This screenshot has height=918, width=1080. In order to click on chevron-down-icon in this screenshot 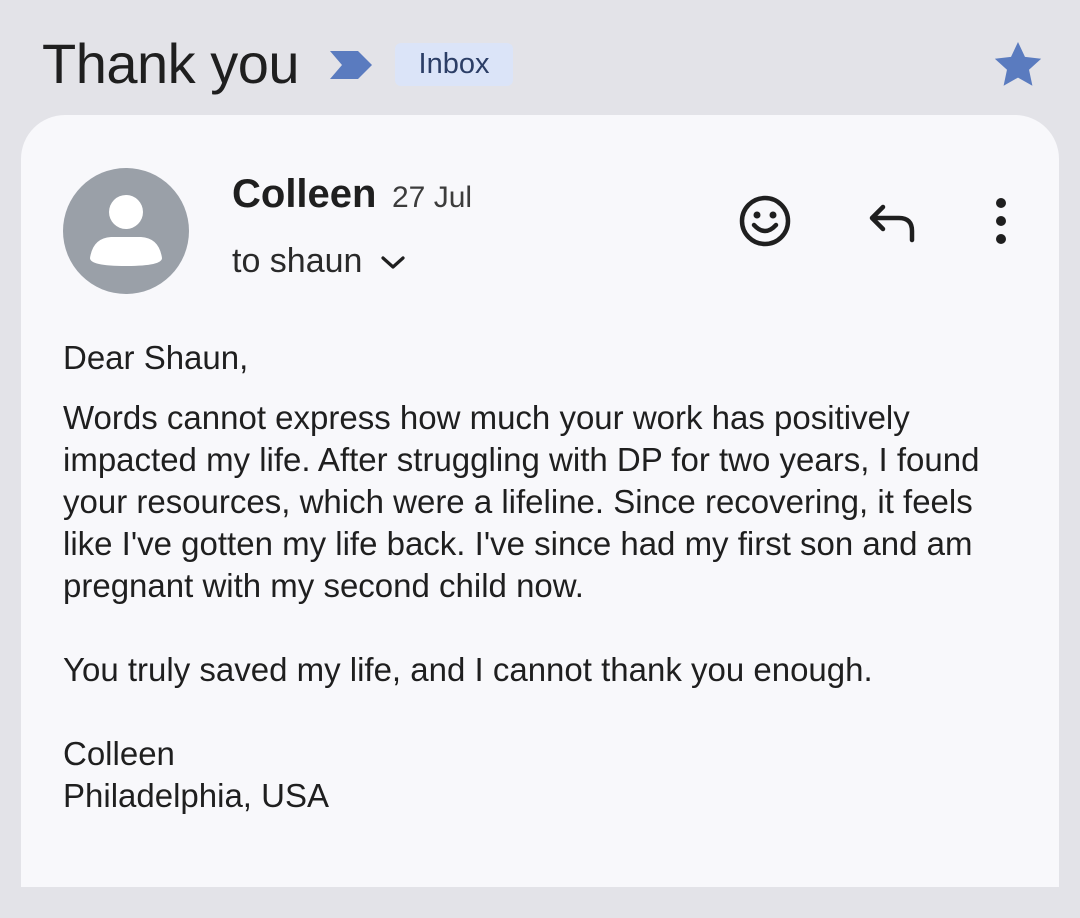, I will do `click(393, 262)`.